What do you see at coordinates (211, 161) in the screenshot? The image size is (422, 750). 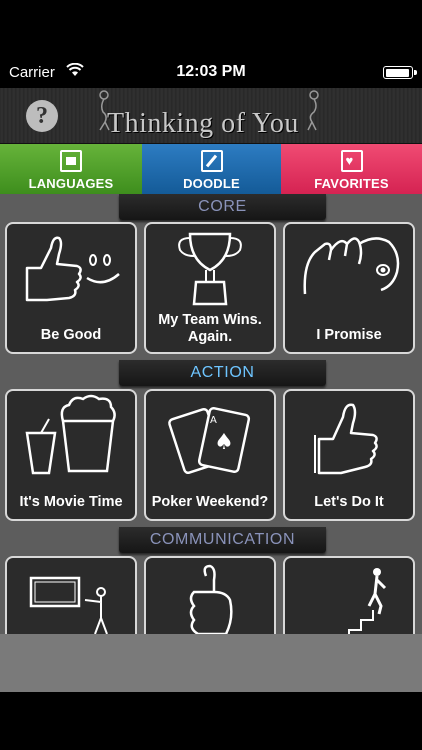 I see `pencil-icon` at bounding box center [211, 161].